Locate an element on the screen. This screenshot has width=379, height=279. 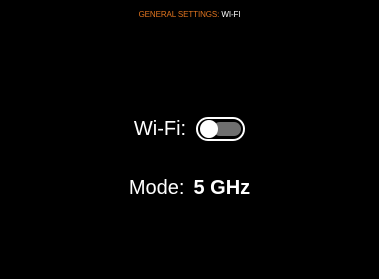
breadcrumb: GENERAL SETTINGS: WI-FI is located at coordinates (189, 15).